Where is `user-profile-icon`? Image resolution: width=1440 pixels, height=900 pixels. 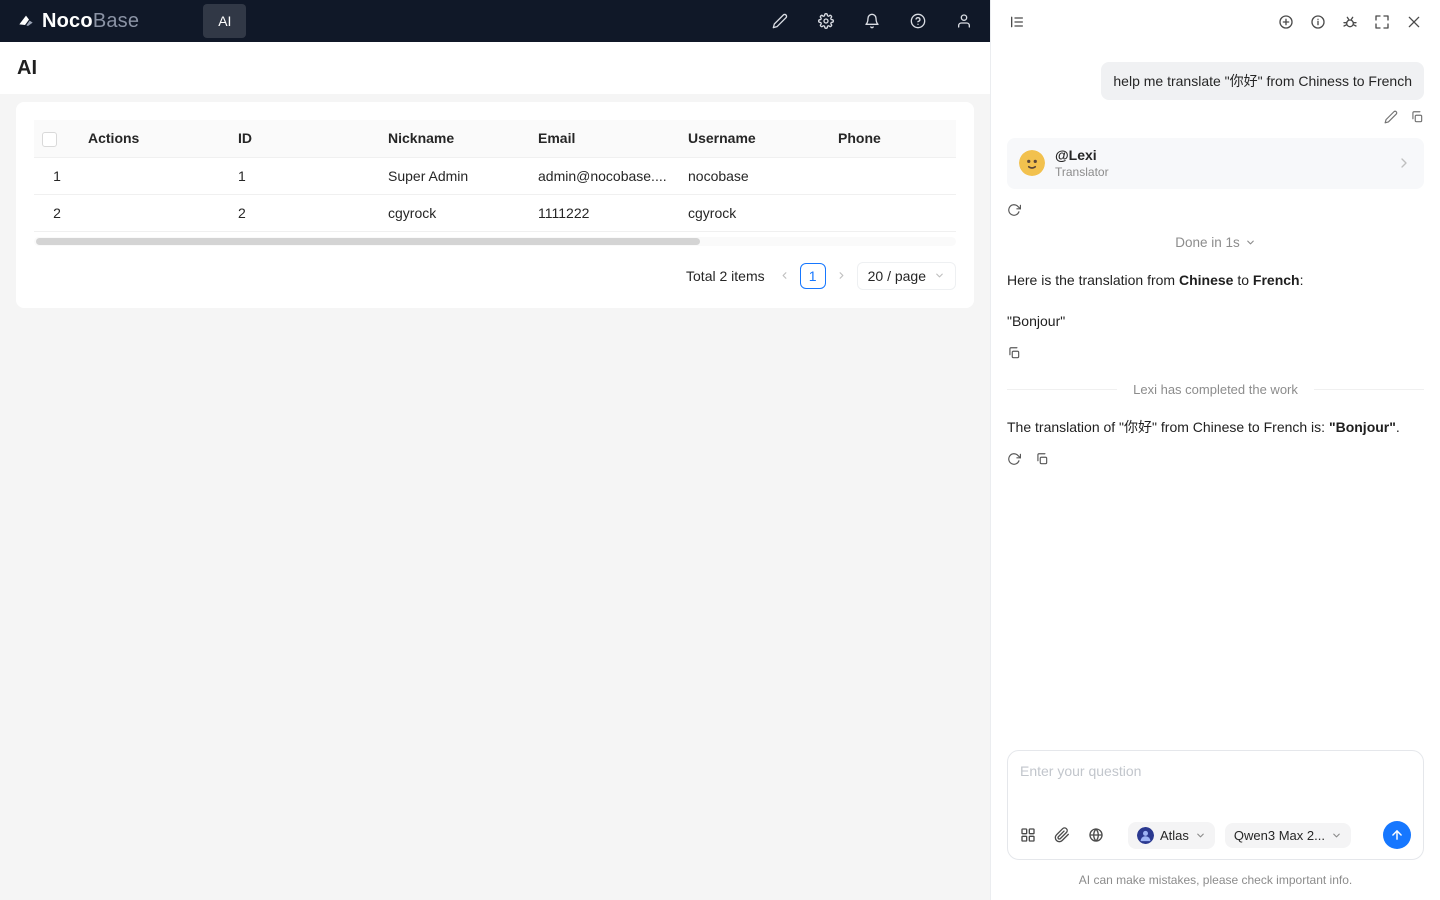
user-profile-icon is located at coordinates (964, 21).